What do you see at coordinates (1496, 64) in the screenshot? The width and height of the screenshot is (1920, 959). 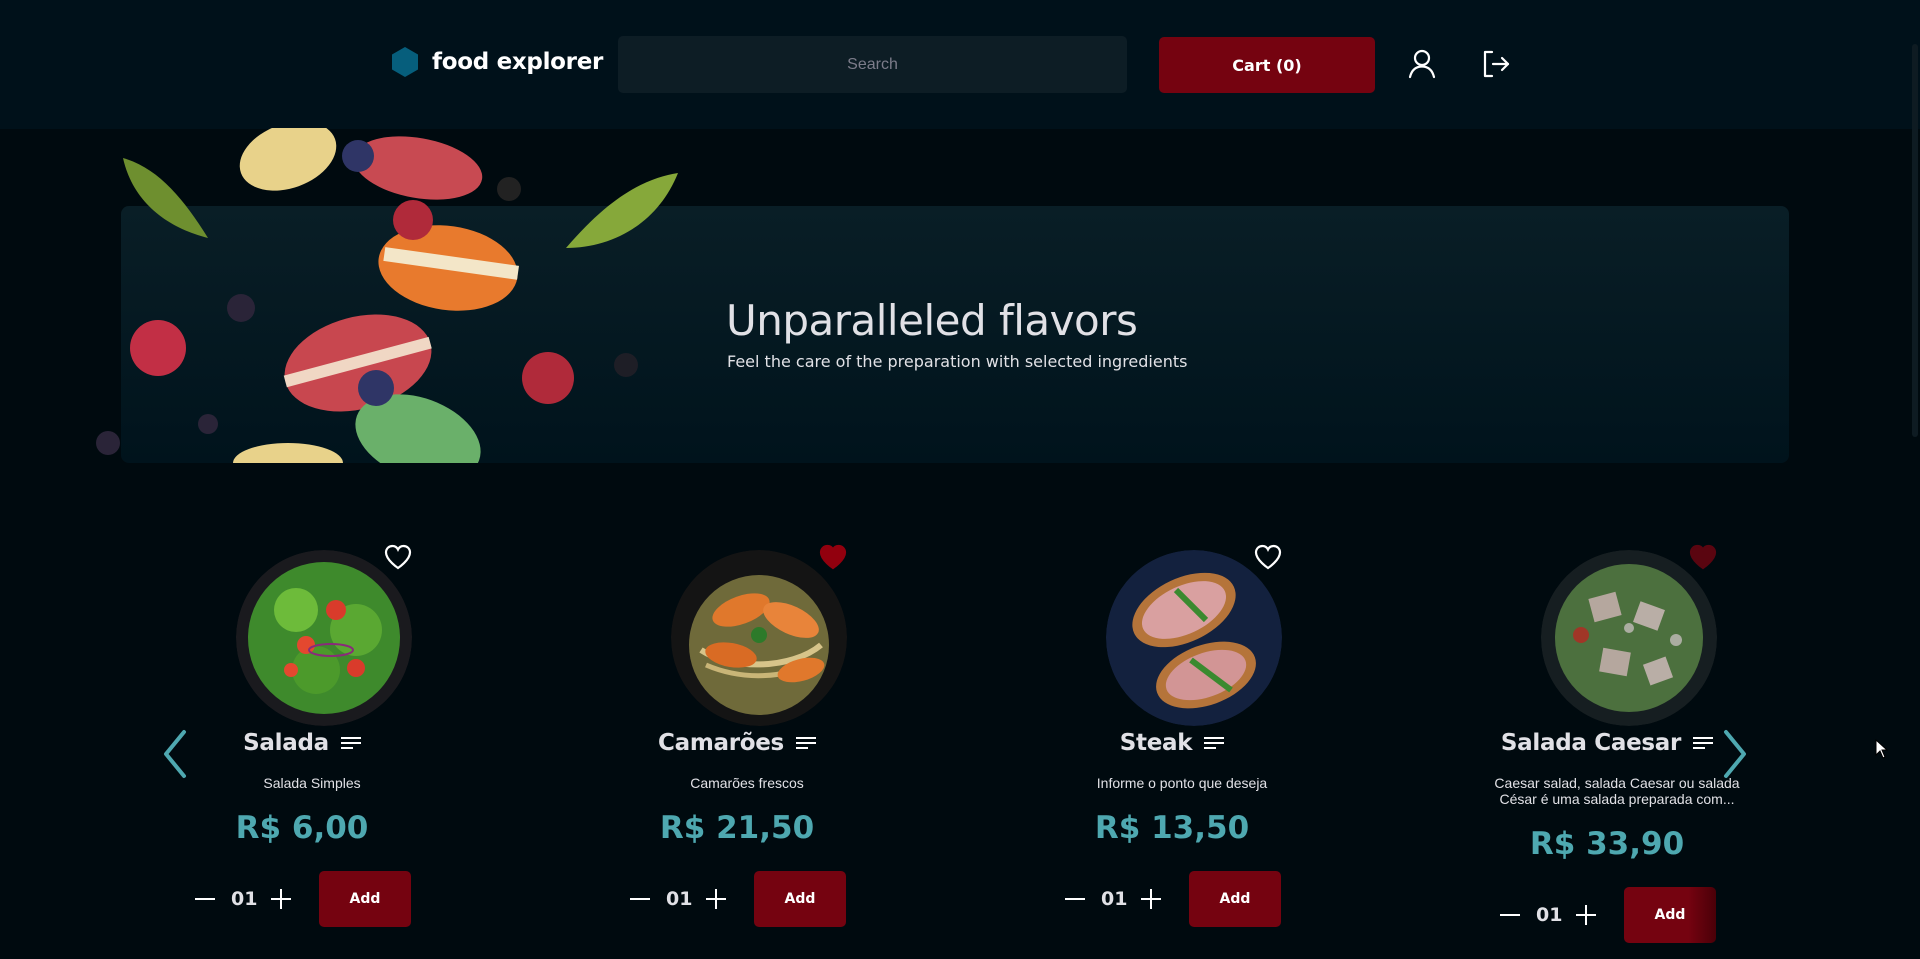 I see `sign-out-icon` at bounding box center [1496, 64].